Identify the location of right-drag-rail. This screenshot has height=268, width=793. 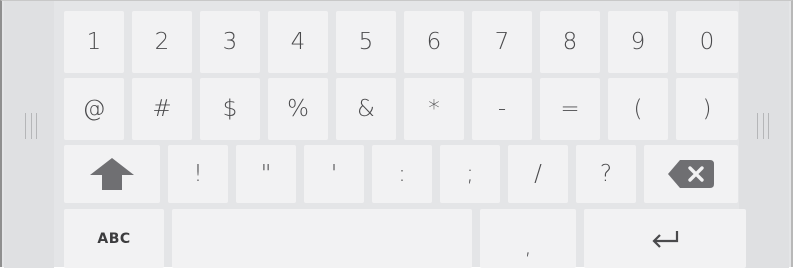
(764, 134).